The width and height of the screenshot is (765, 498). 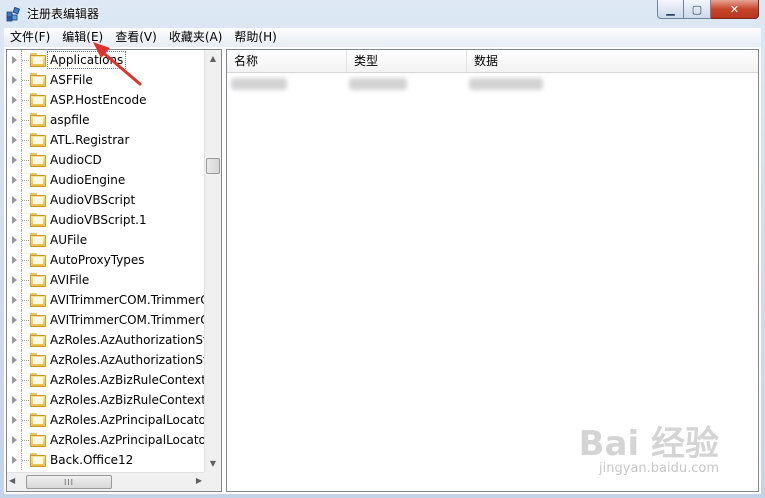 I want to click on tree-item: Applications, so click(x=105, y=60).